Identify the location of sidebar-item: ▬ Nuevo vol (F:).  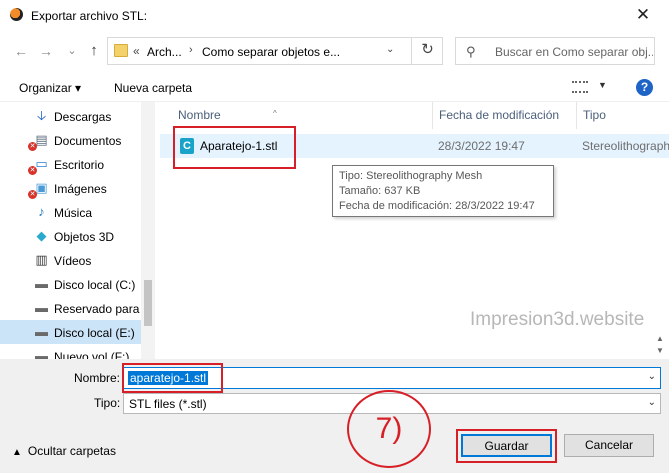
(70, 352).